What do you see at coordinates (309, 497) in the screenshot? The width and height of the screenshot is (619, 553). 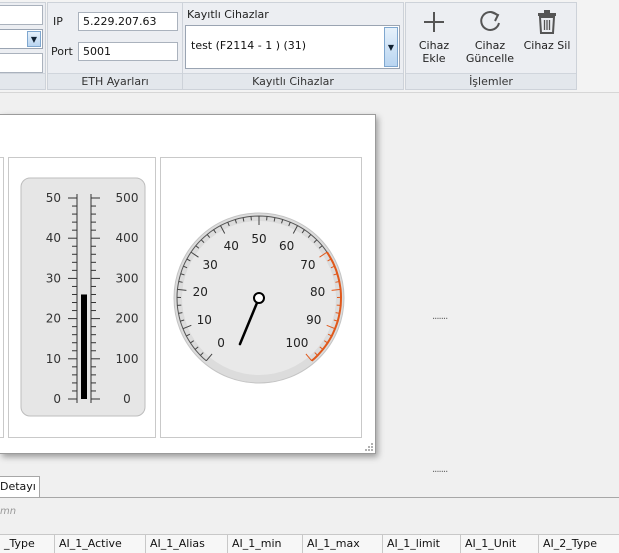 I see `tab-divider` at bounding box center [309, 497].